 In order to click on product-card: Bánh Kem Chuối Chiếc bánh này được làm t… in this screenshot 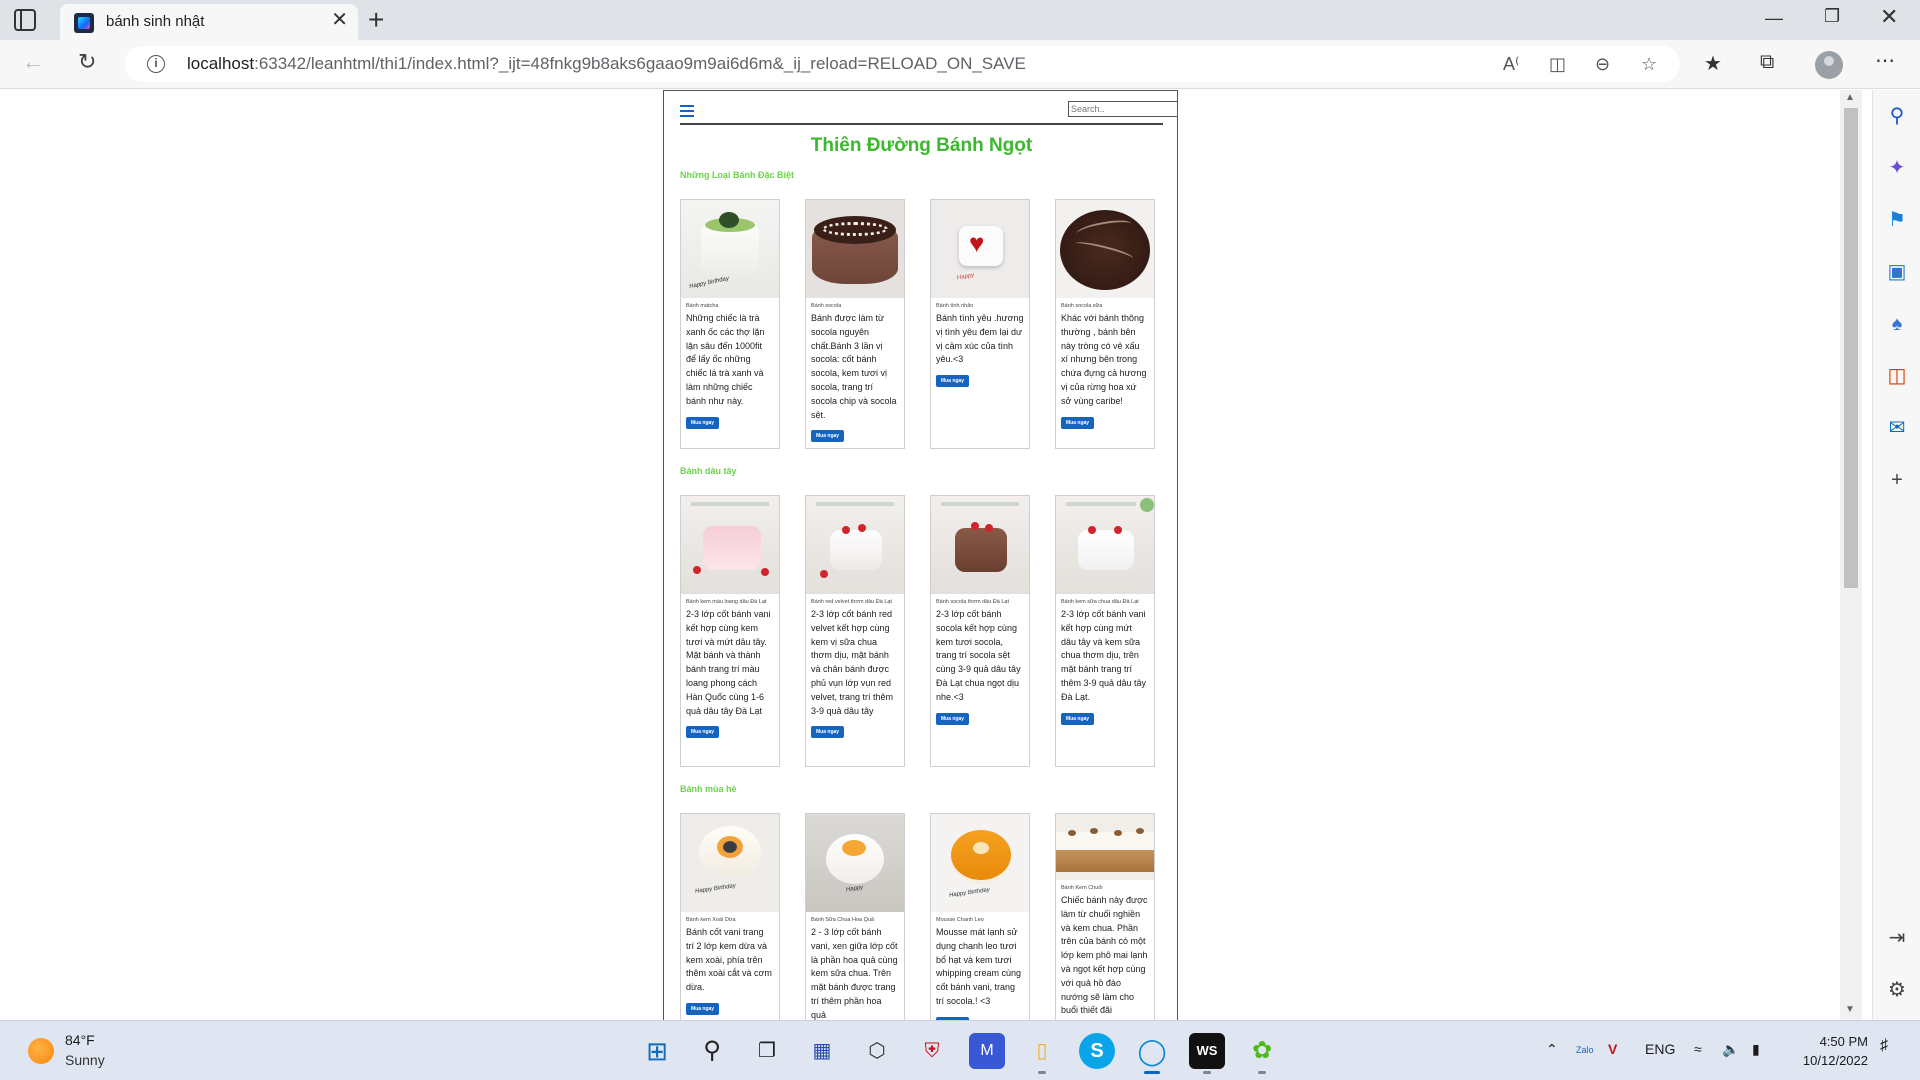, I will do `click(1105, 916)`.